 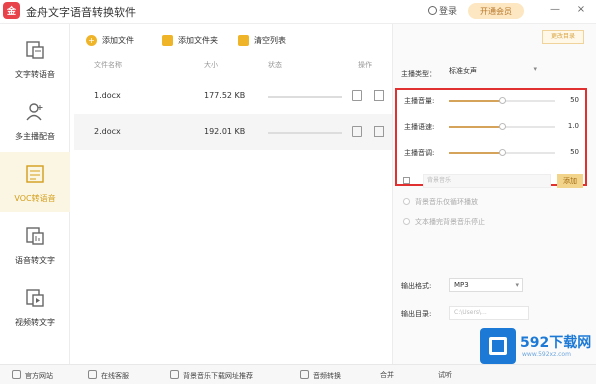 What do you see at coordinates (461, 285) in the screenshot?
I see `format-value: MP3` at bounding box center [461, 285].